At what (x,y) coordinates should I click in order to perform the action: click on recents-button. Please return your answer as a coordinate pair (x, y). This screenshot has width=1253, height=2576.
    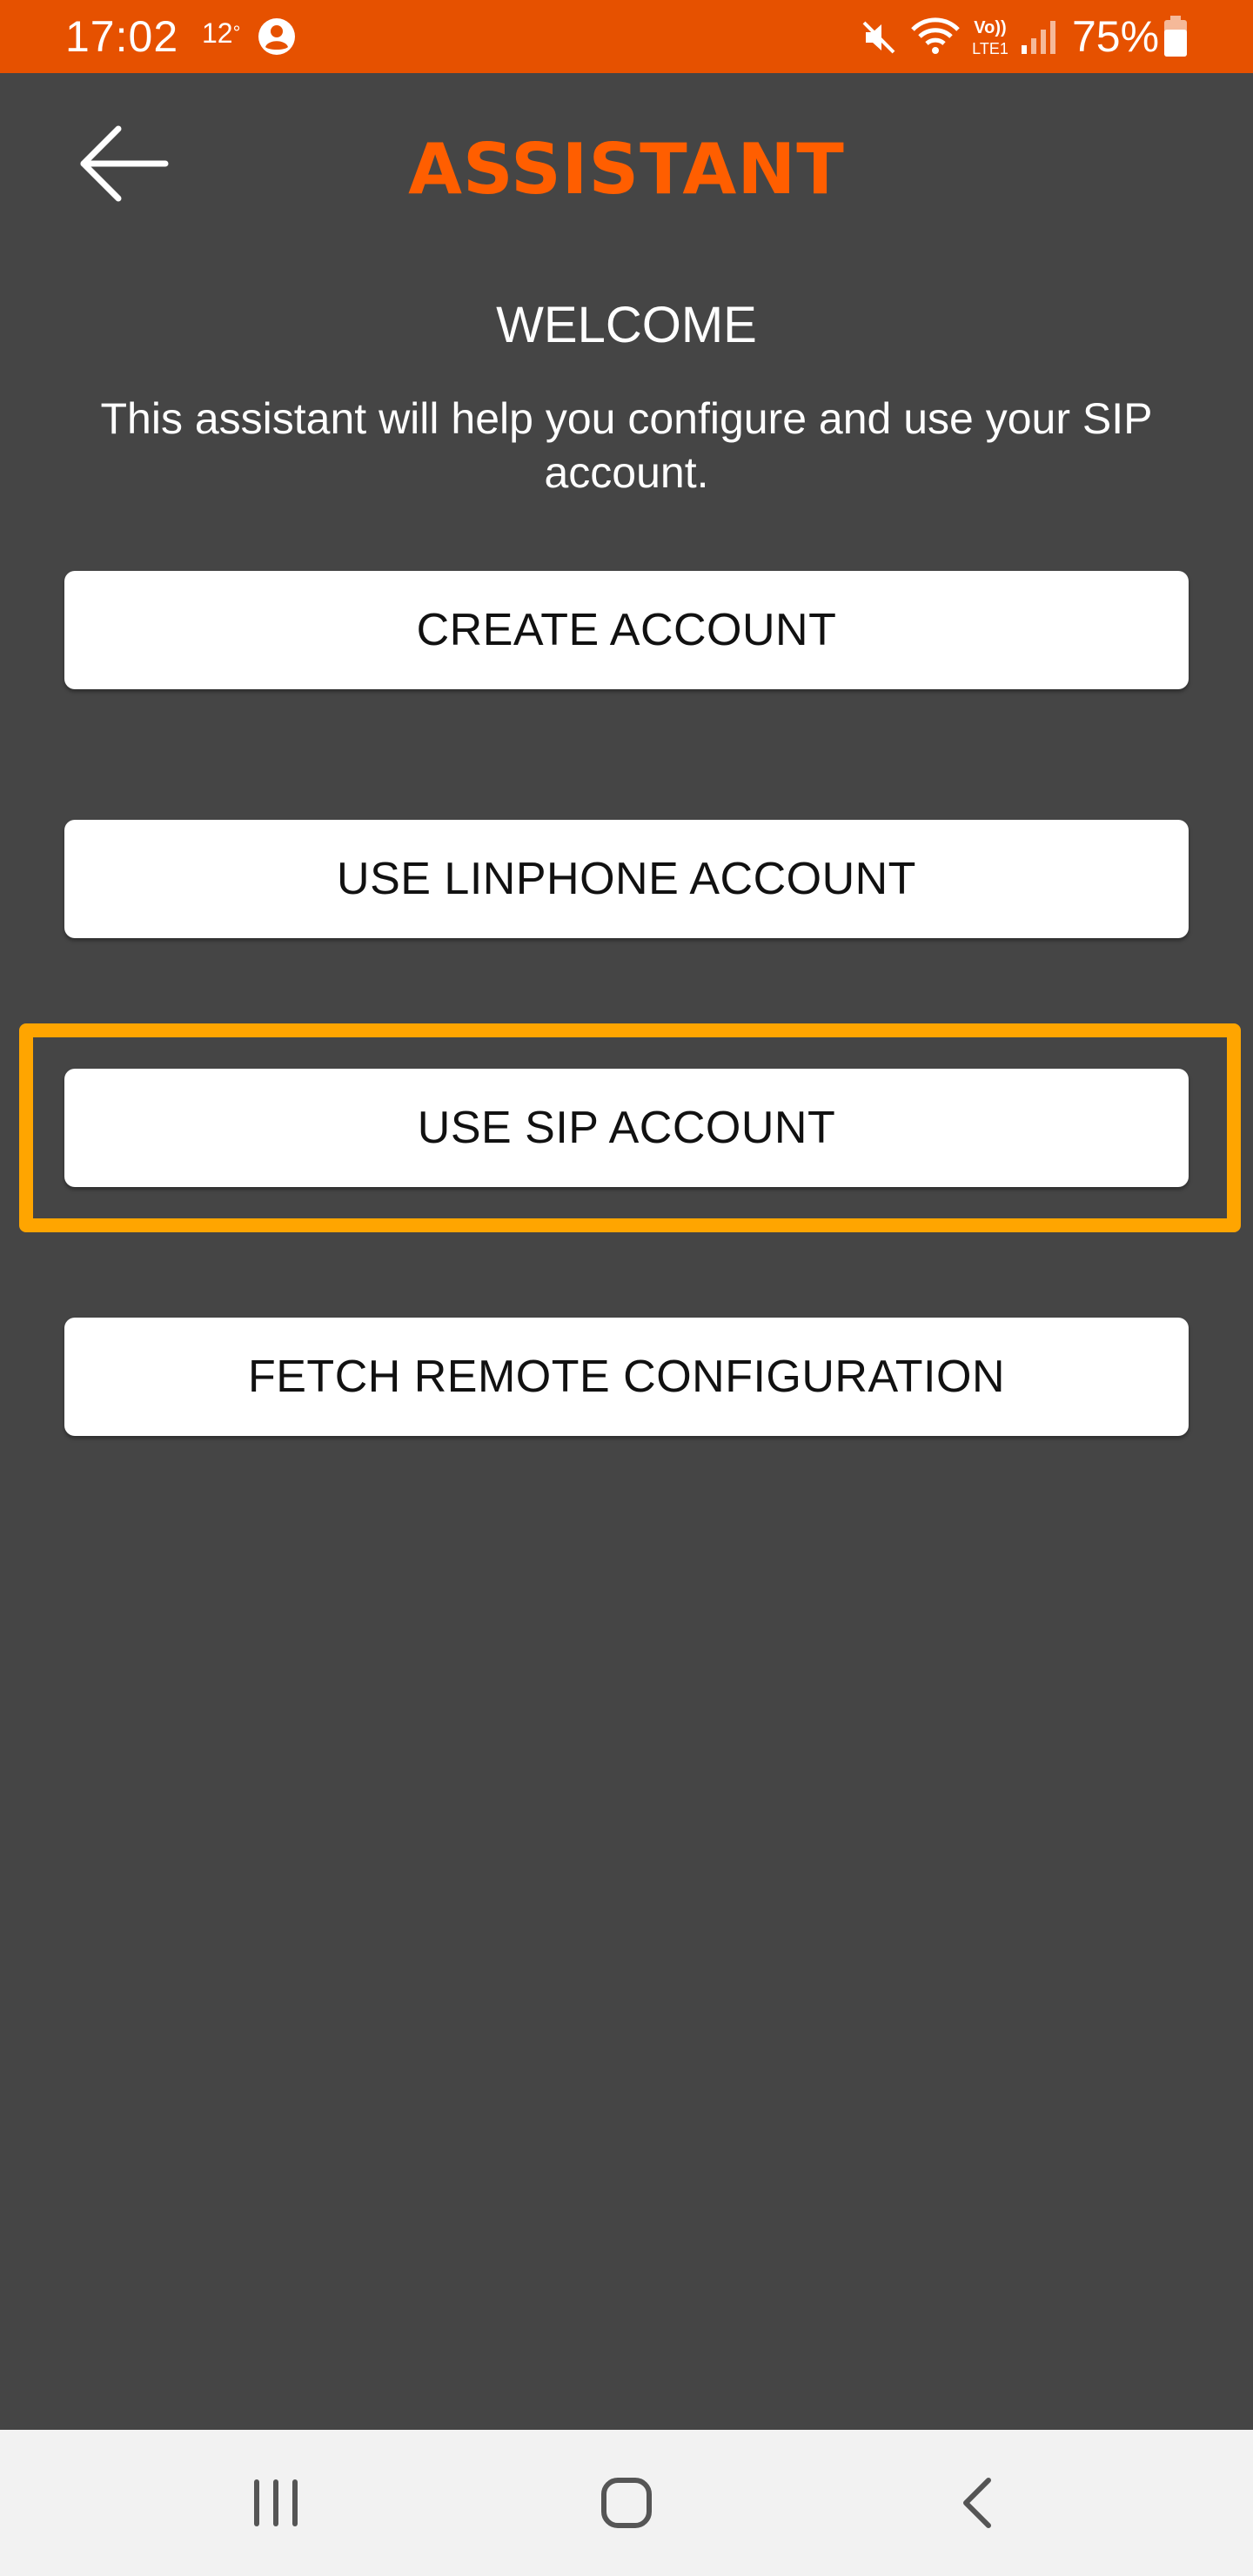
    Looking at the image, I should click on (276, 2502).